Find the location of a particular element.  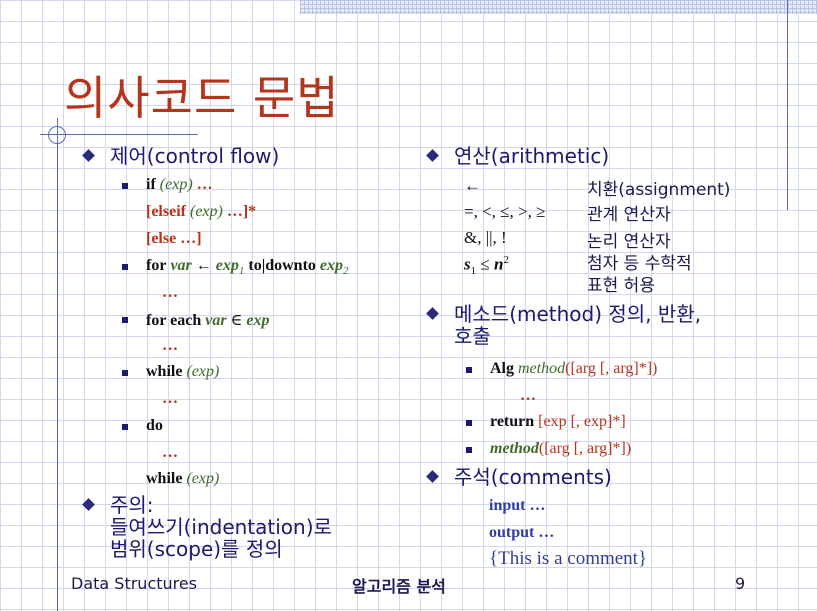

op-math-s: s is located at coordinates (467, 264).